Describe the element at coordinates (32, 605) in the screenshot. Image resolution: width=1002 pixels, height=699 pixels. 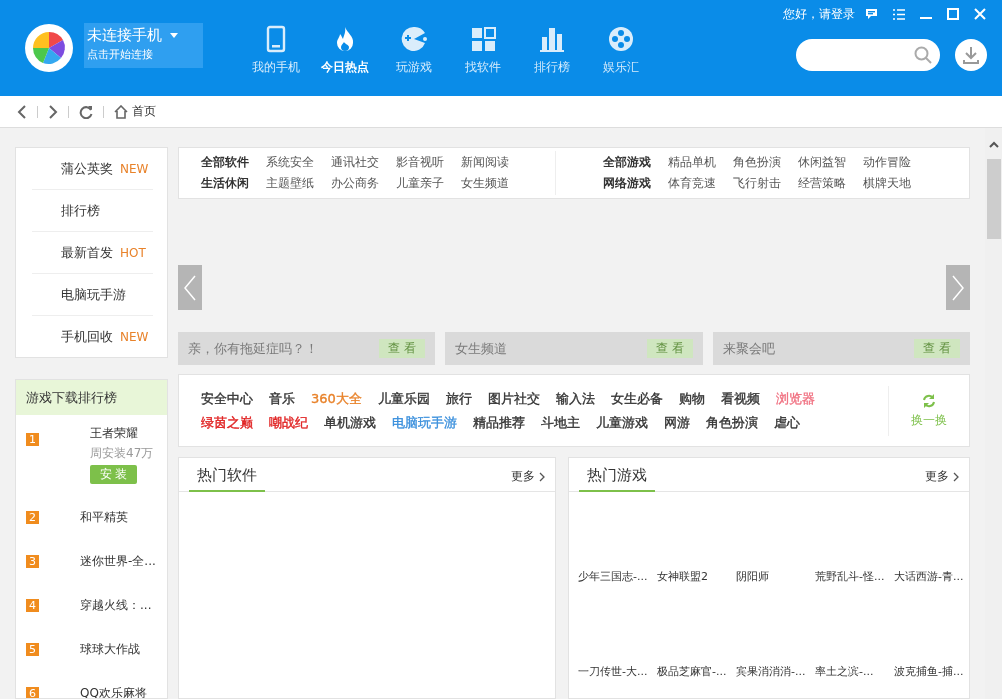
I see `rank-number: 4` at that location.